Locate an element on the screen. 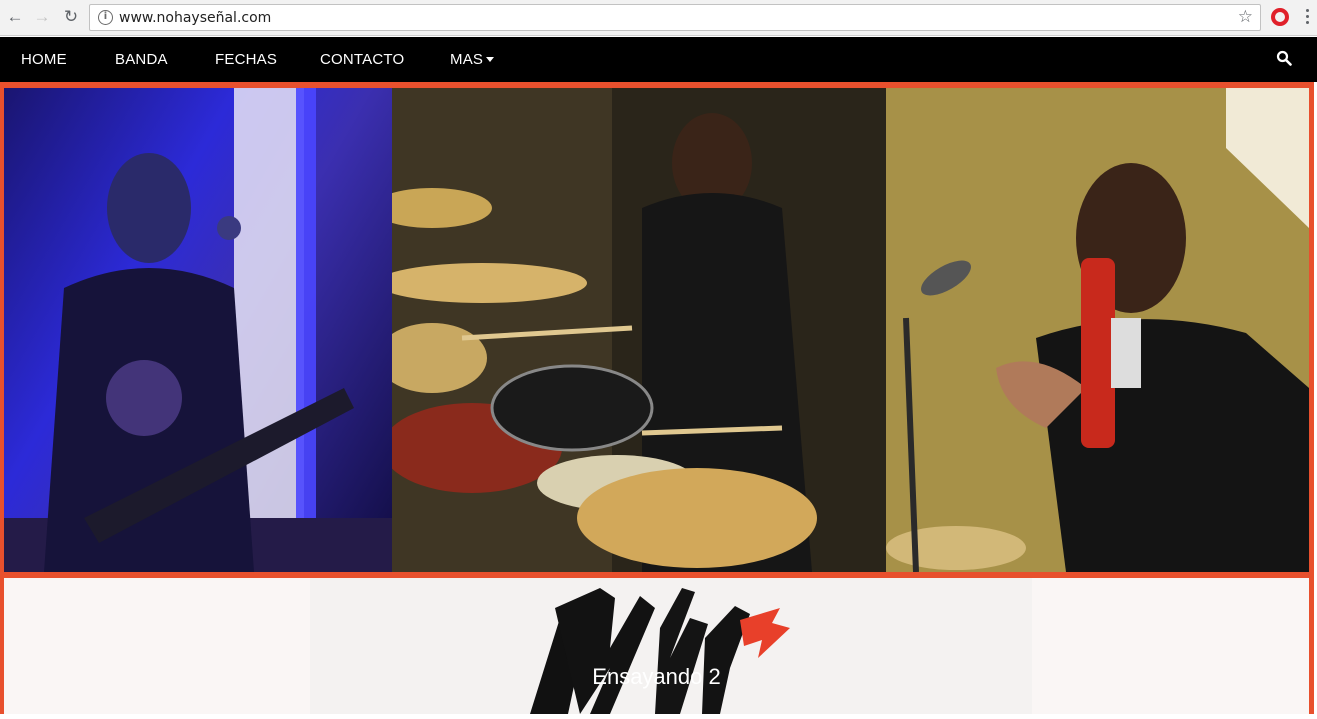 The width and height of the screenshot is (1317, 719). caret-down-icon is located at coordinates (490, 59).